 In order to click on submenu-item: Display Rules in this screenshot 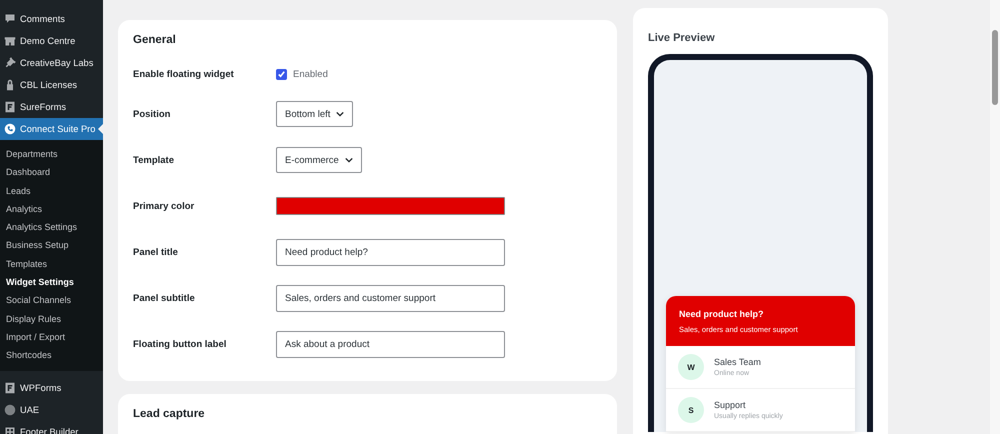, I will do `click(51, 319)`.